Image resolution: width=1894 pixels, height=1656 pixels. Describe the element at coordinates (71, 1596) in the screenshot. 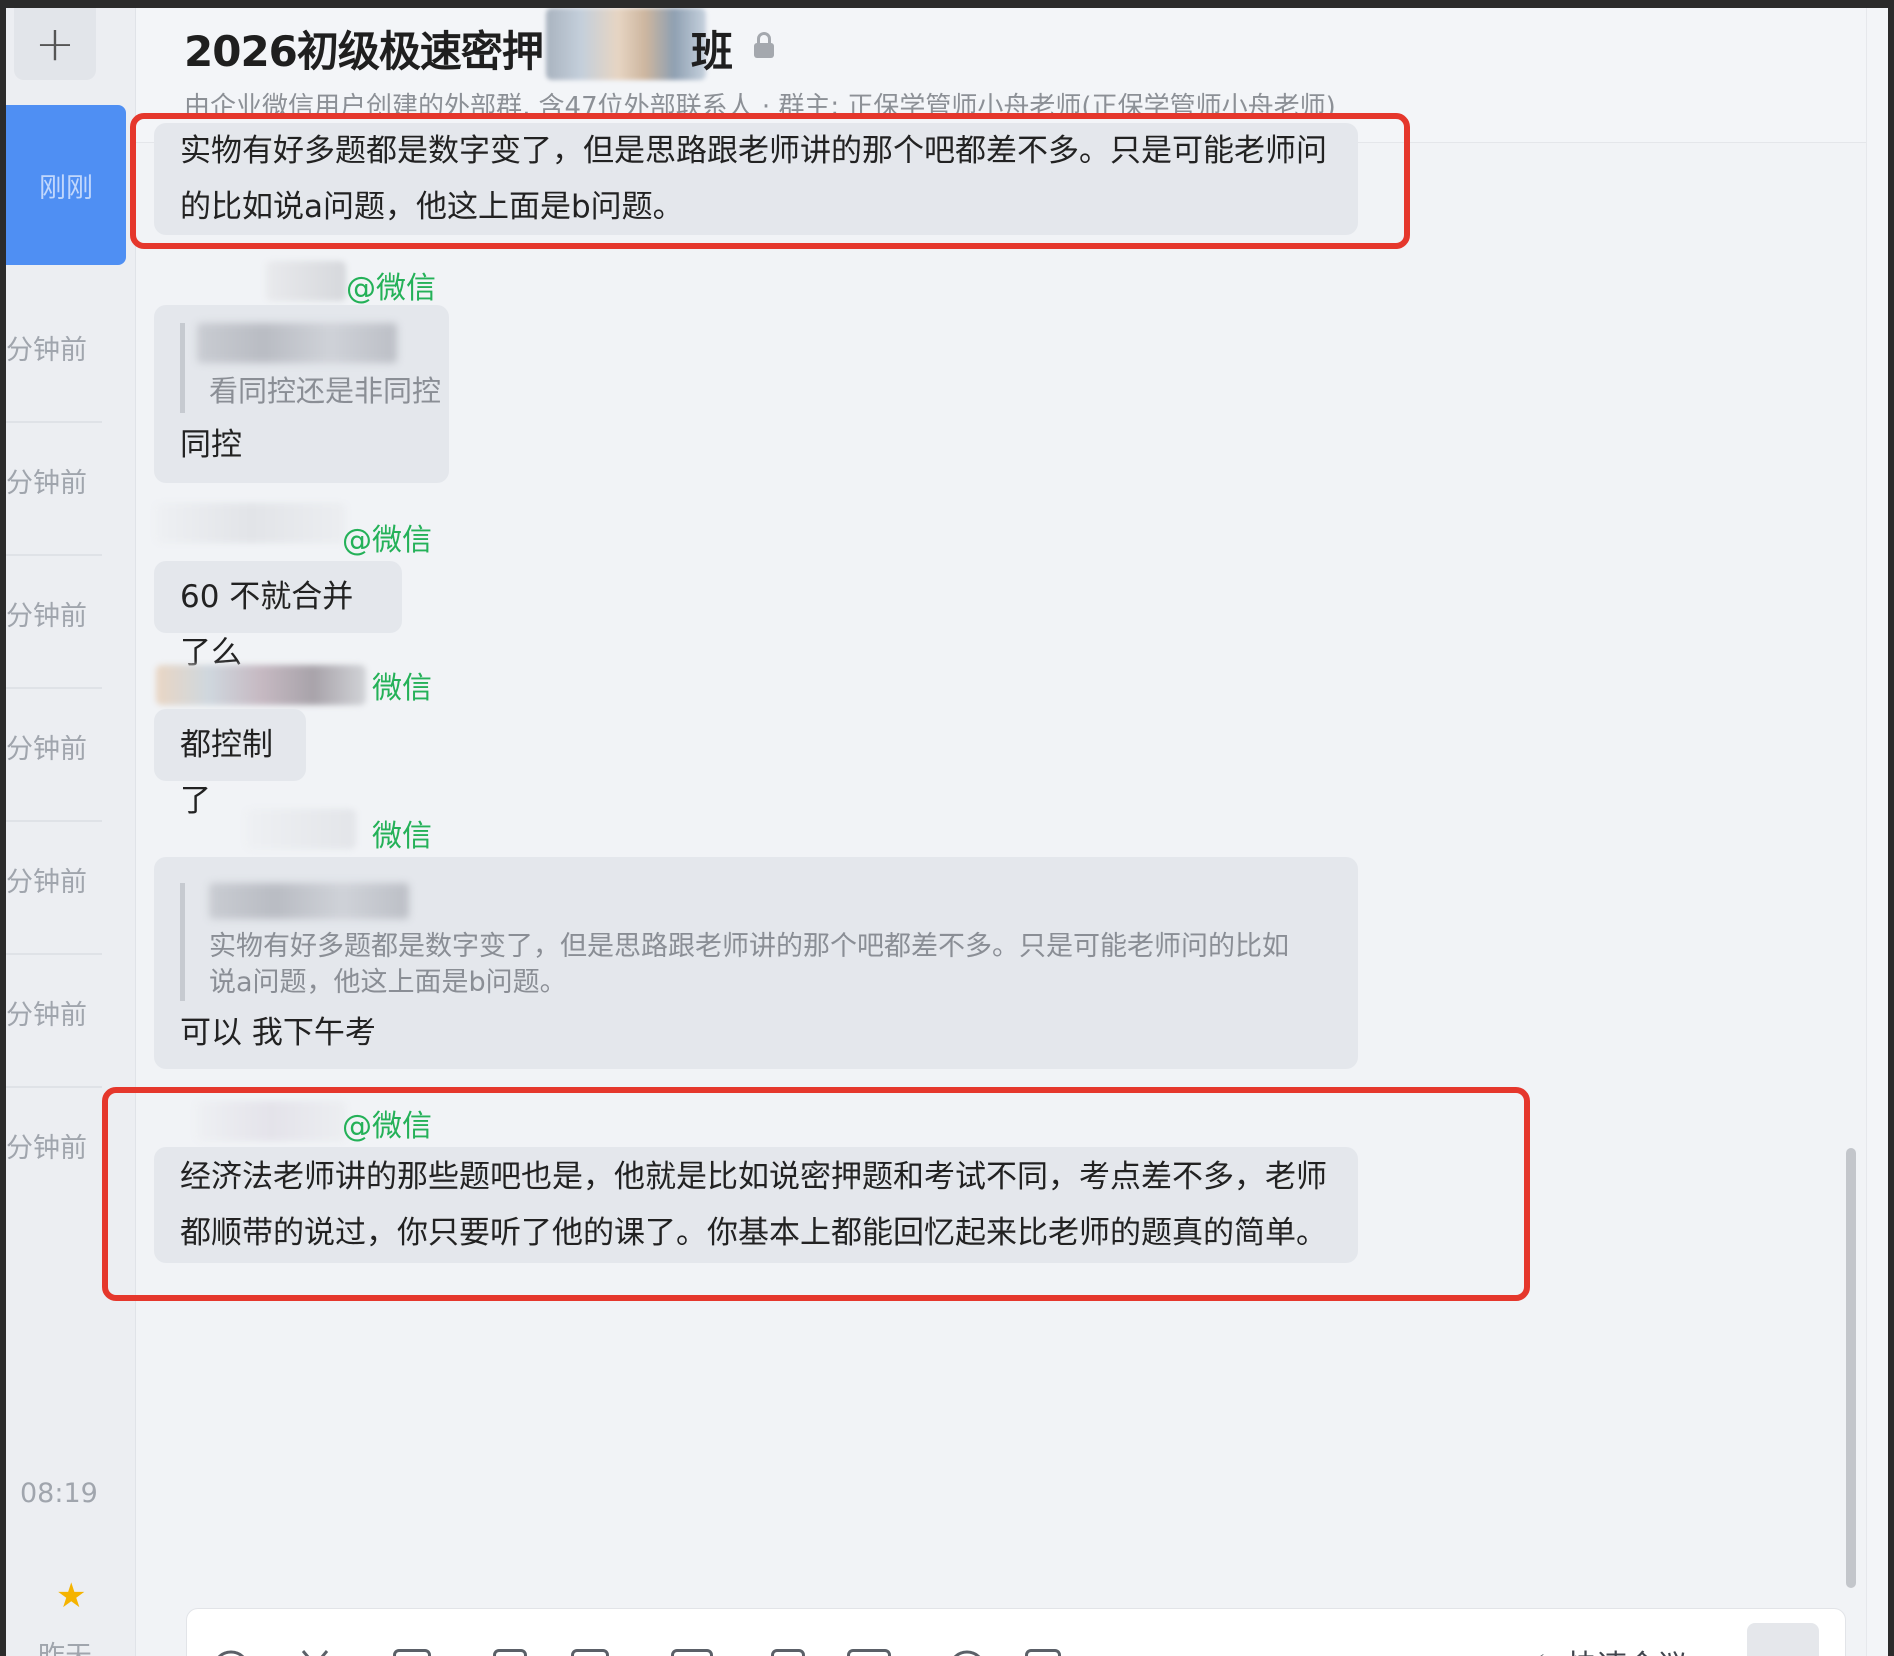

I see `star-icon: ★` at that location.